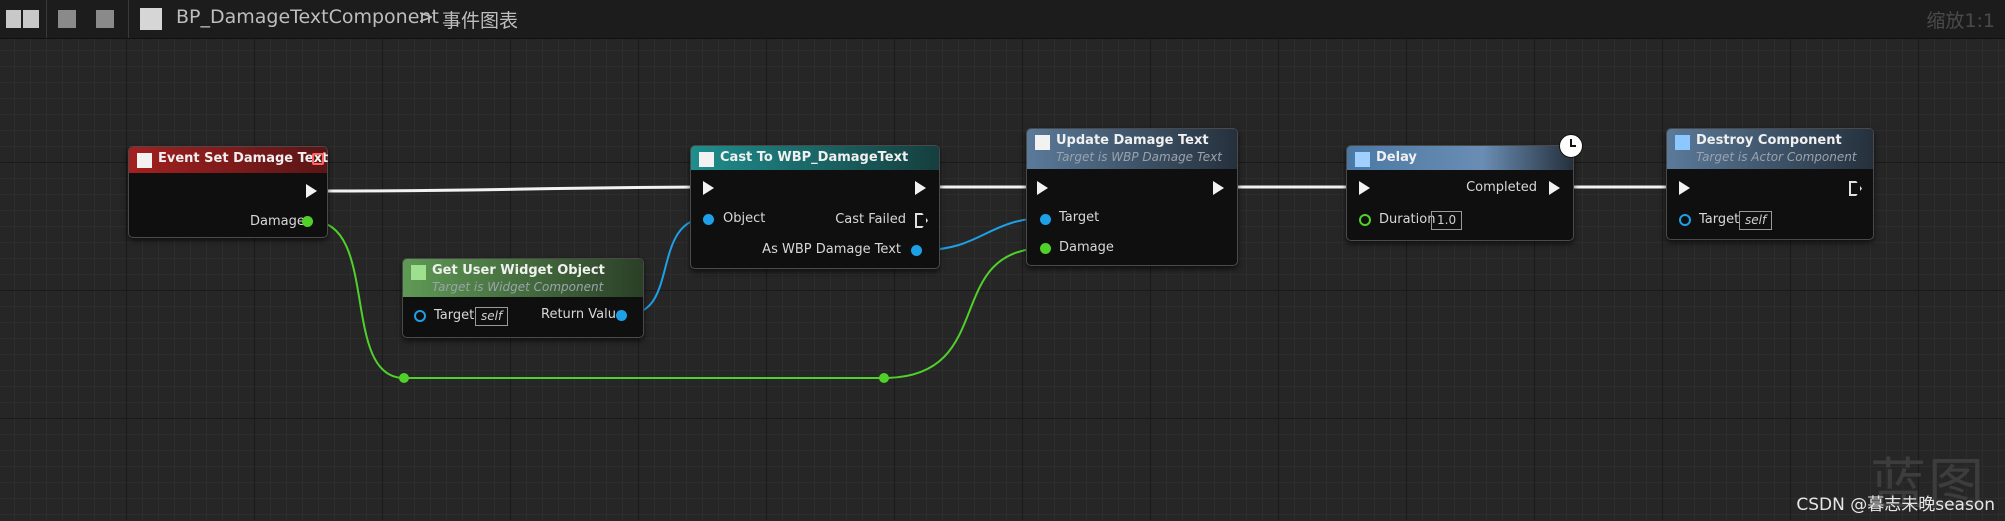  Describe the element at coordinates (1396, 157) in the screenshot. I see `node-title: Delay` at that location.